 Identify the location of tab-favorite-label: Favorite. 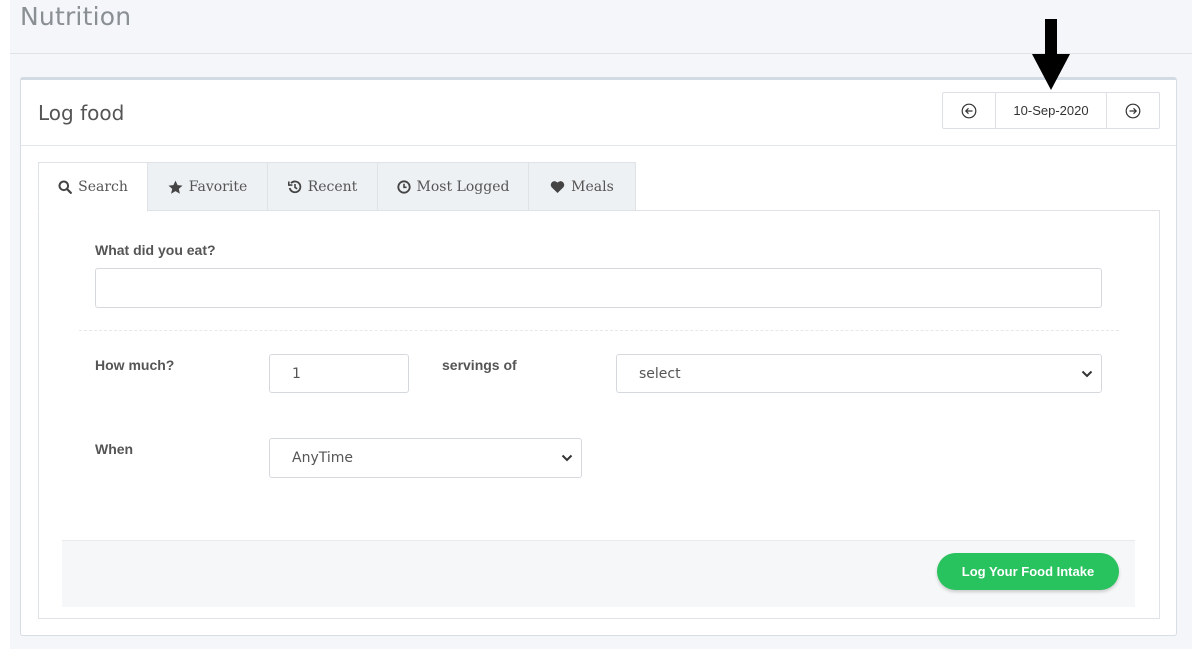
(218, 186).